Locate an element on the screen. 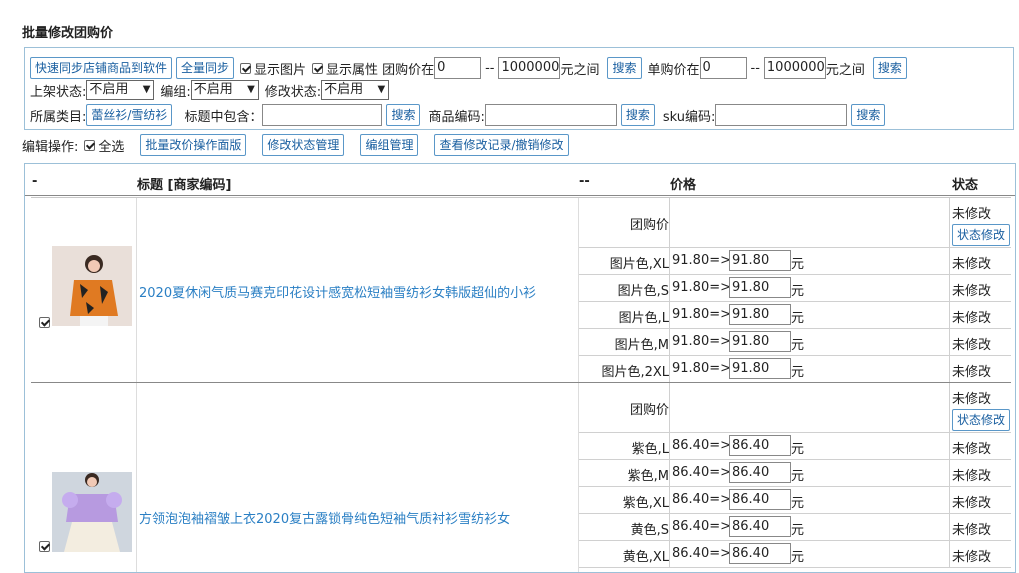 The height and width of the screenshot is (573, 1019). group-price-max-input: 1000000 is located at coordinates (529, 68).